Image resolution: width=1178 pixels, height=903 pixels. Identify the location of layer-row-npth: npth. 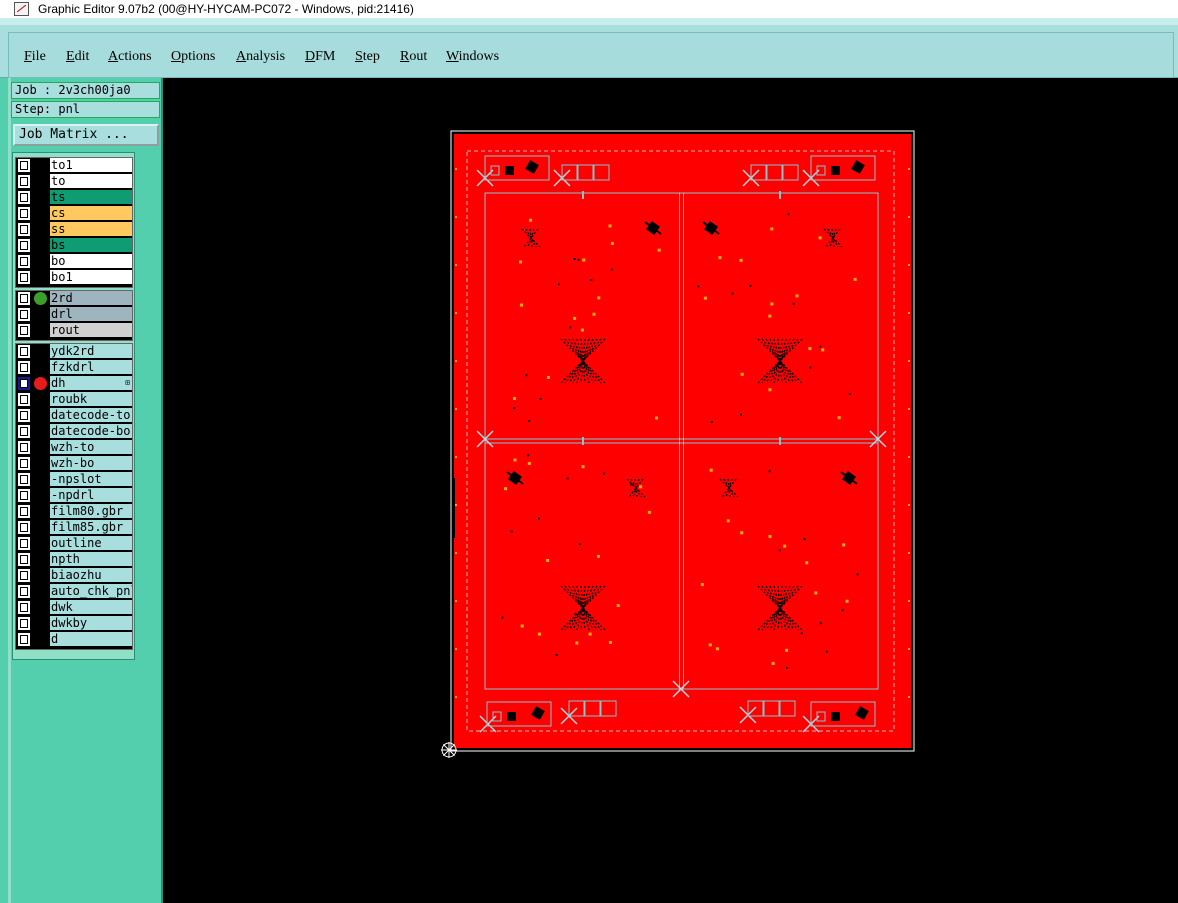
(74, 560).